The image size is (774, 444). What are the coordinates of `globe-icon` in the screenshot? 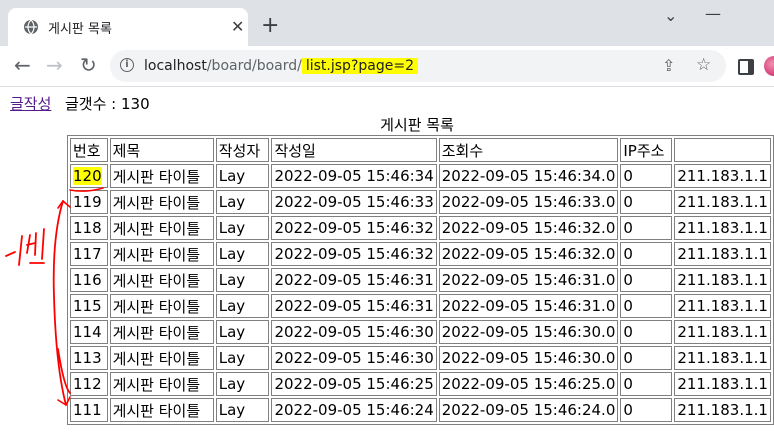 It's located at (31, 27).